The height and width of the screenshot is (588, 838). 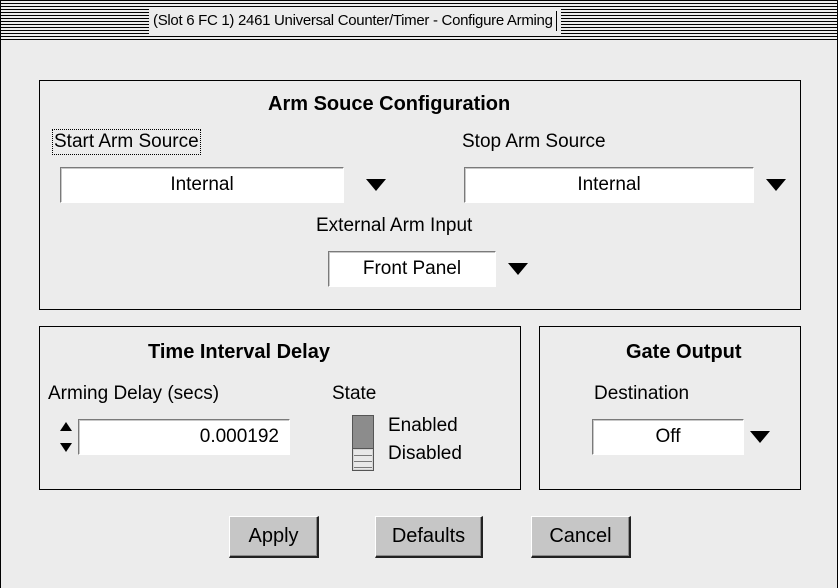 I want to click on state-enabled-label: Enabled, so click(x=423, y=425).